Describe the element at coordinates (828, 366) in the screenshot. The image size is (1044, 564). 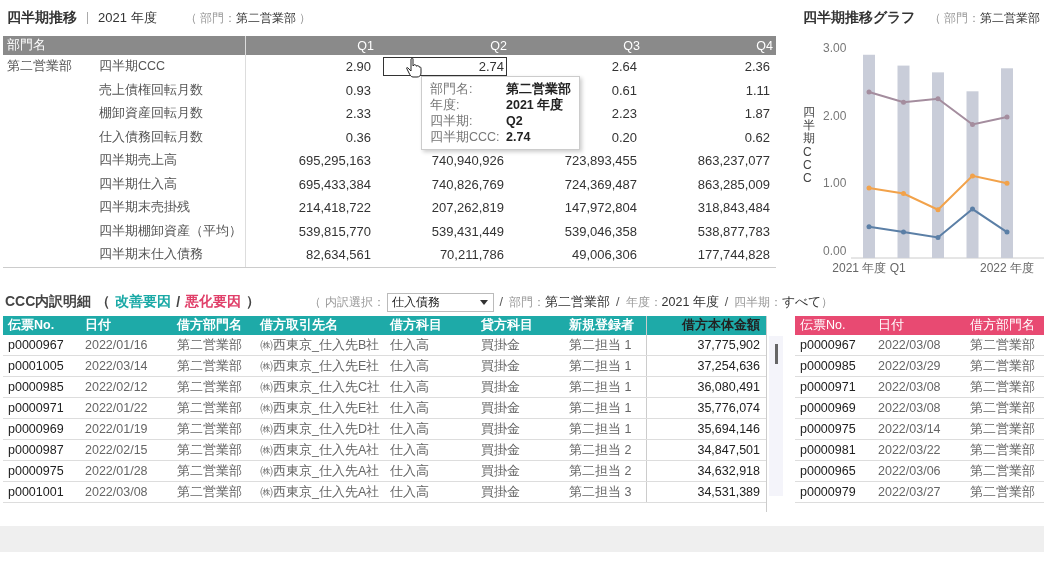
I see `table-cell-text: p0000985` at that location.